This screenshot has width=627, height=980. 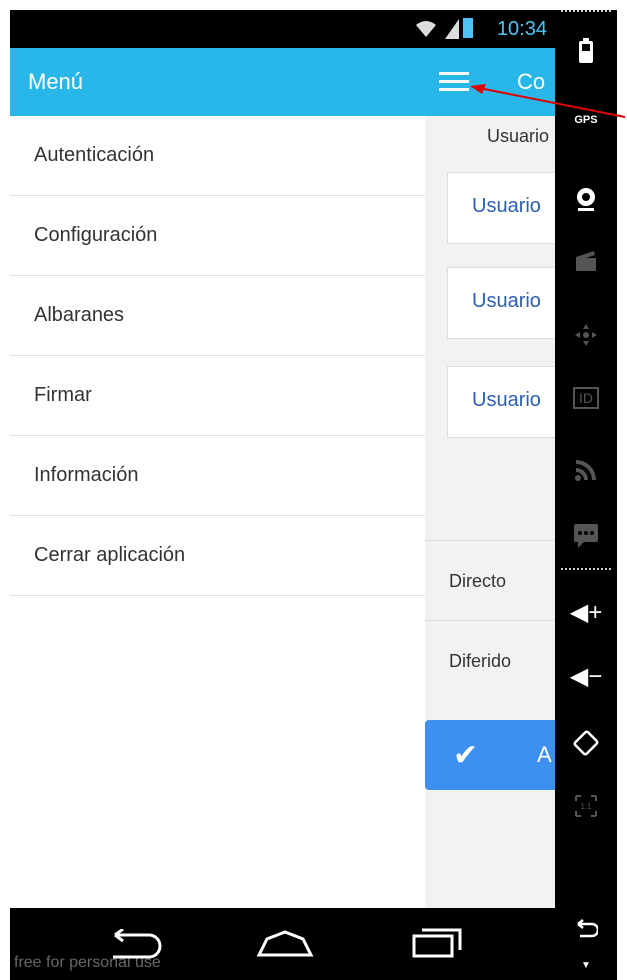 What do you see at coordinates (426, 31) in the screenshot?
I see `wifi-icon` at bounding box center [426, 31].